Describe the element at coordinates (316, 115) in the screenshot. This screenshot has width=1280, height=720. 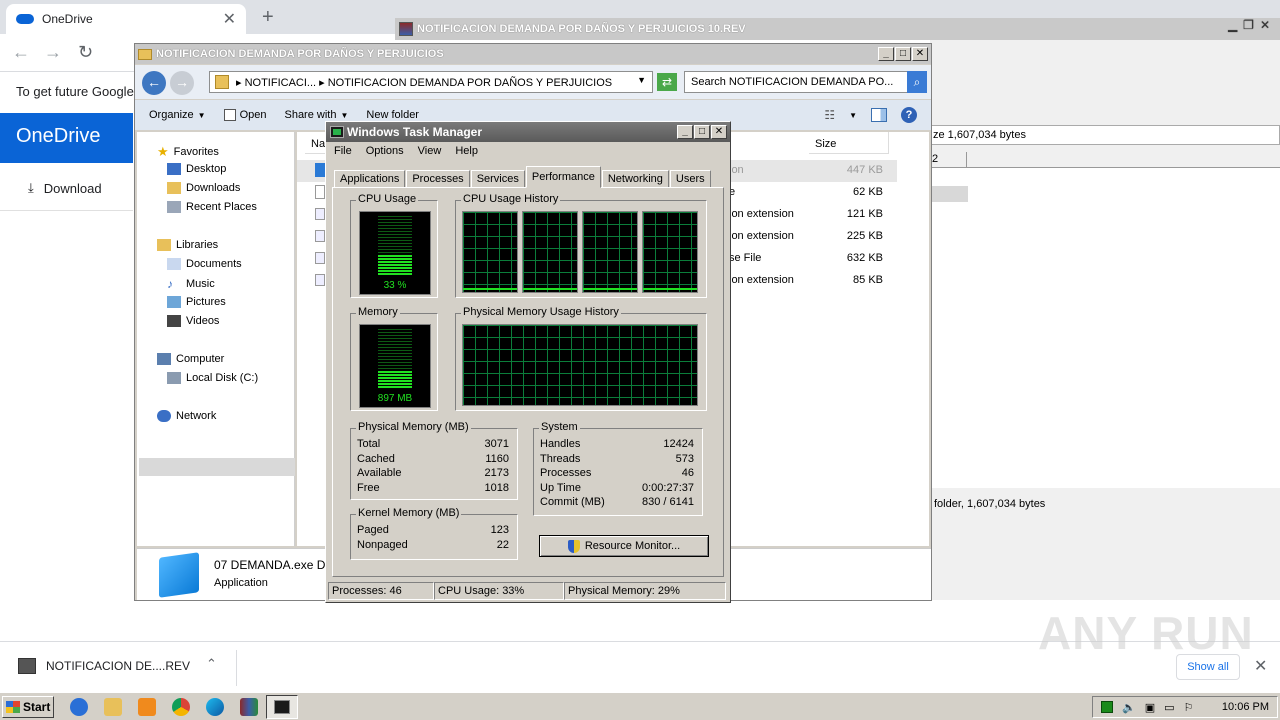
I see `share-with-button: Share with ▼` at that location.